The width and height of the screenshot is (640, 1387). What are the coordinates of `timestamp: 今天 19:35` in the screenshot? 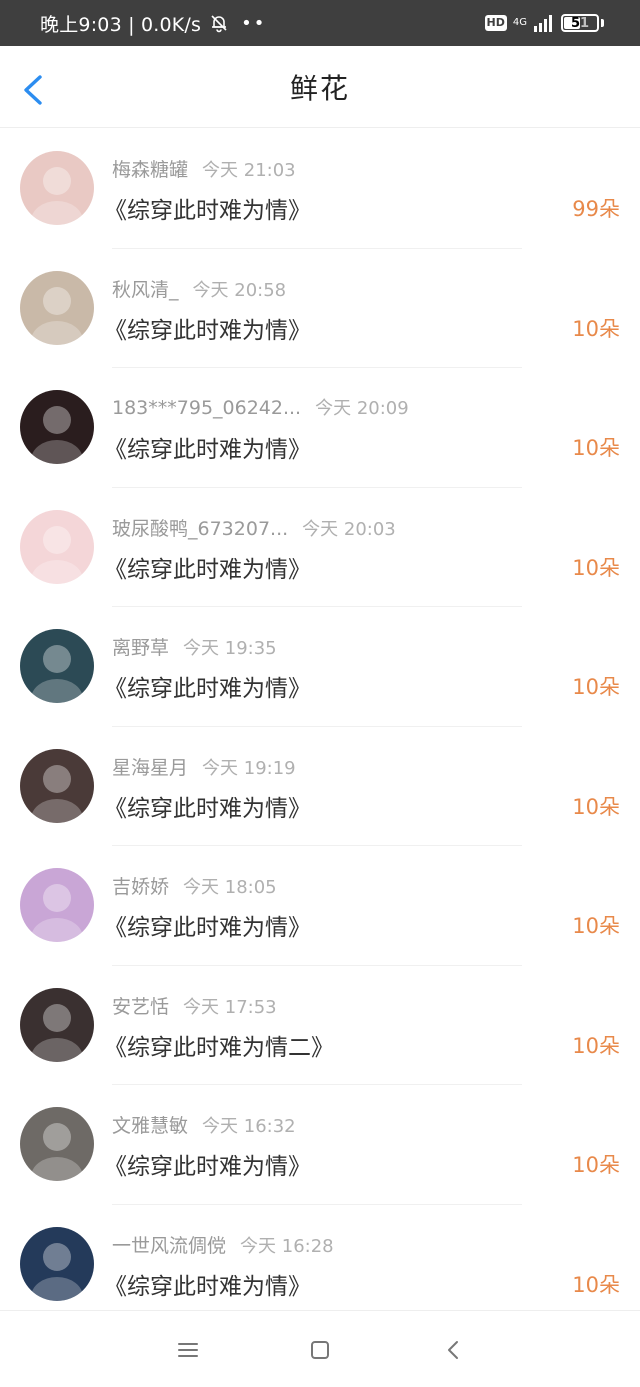 It's located at (230, 648).